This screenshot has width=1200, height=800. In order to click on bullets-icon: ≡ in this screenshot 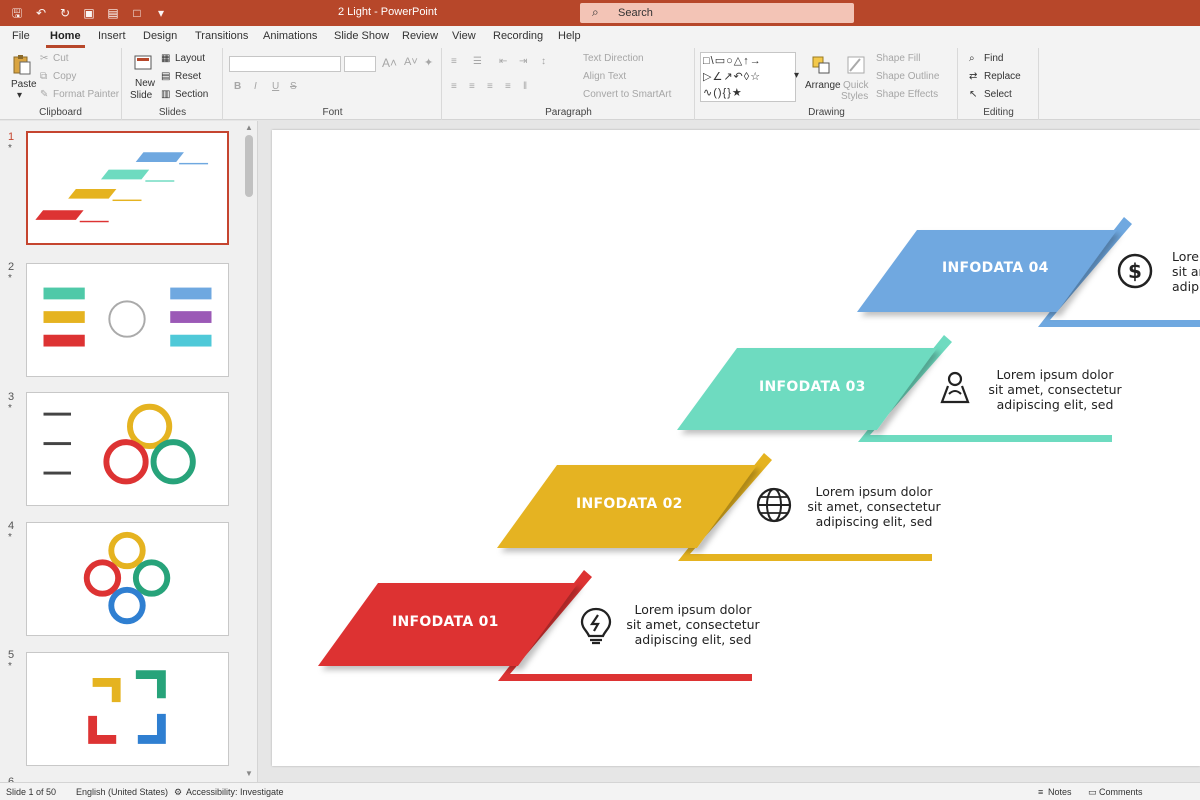, I will do `click(454, 61)`.